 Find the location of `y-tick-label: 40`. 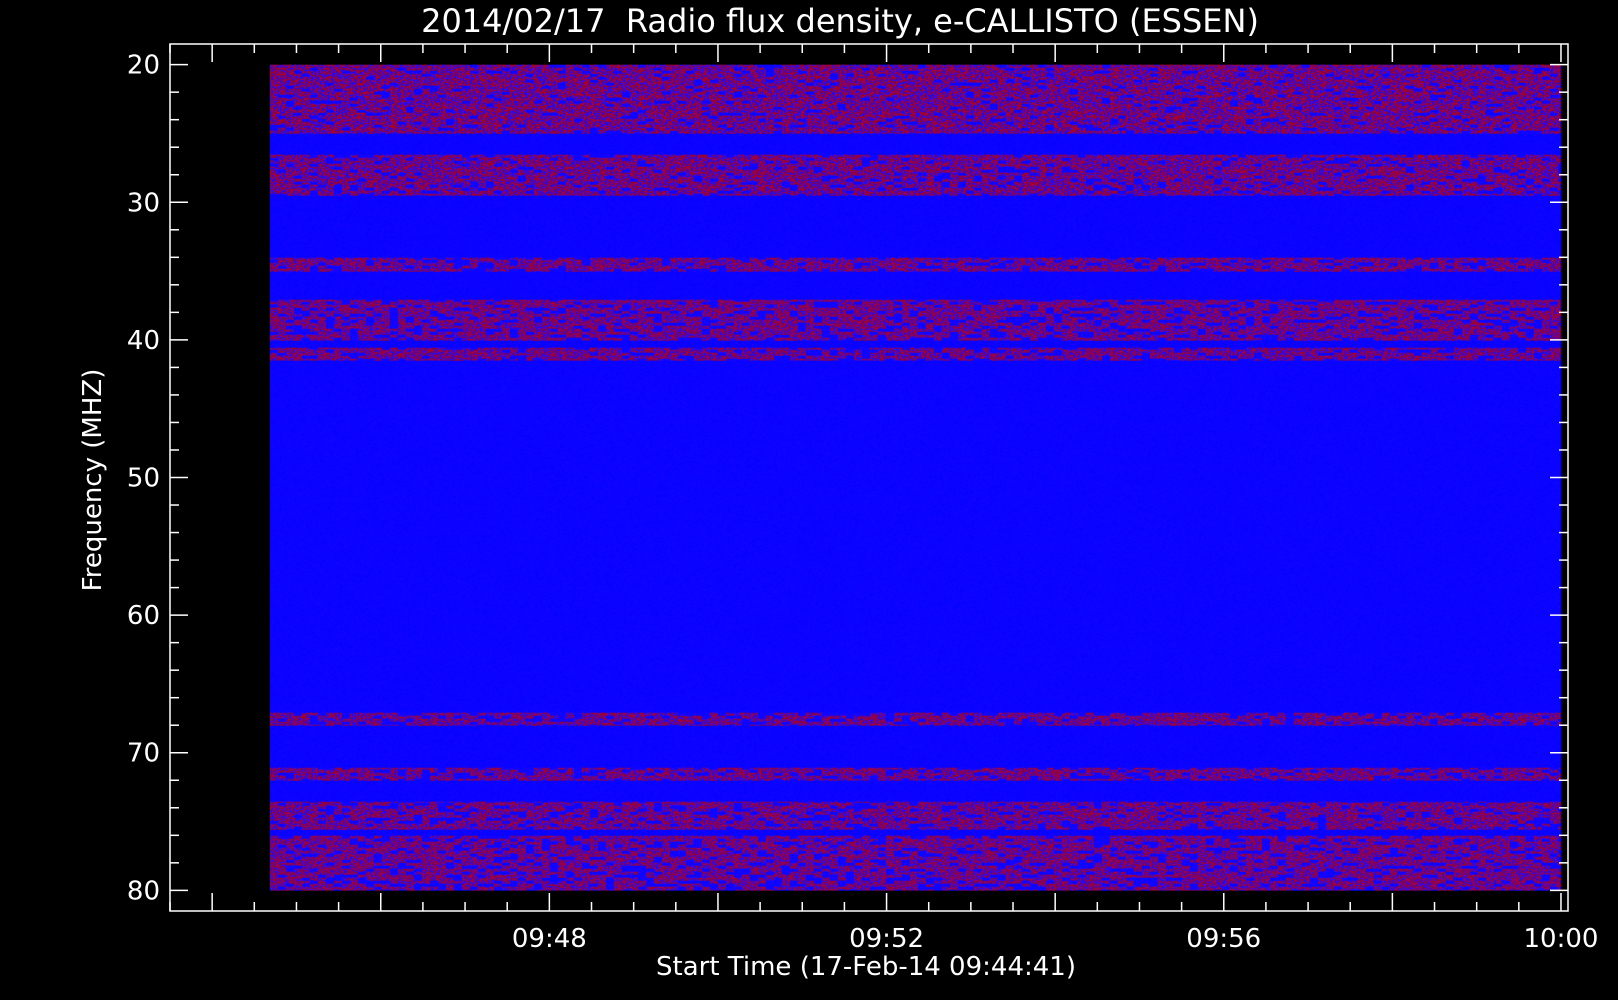

y-tick-label: 40 is located at coordinates (143, 341).